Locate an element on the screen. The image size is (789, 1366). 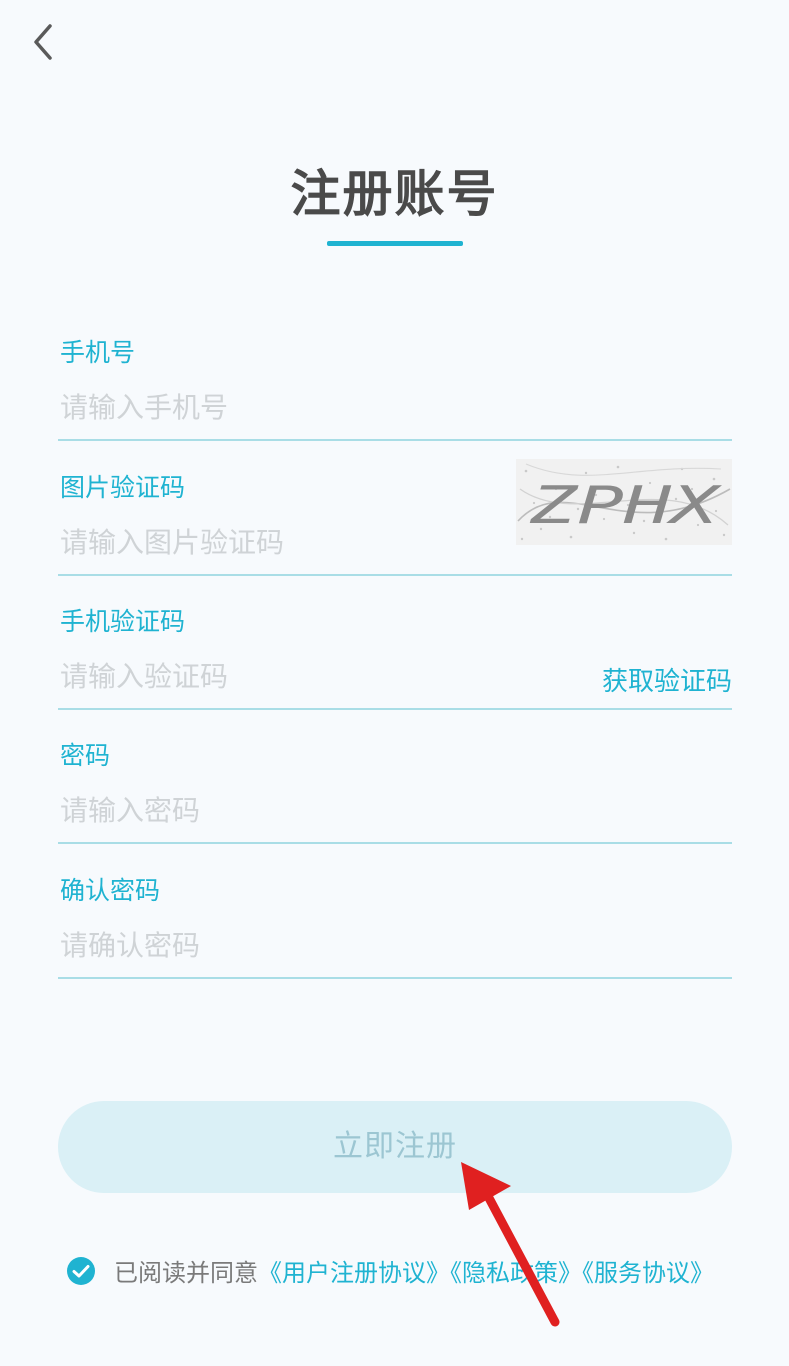
agreement-row: 已阅读并同意《用户注册协议》《隐私政策》《服务协议》 is located at coordinates (390, 1272).